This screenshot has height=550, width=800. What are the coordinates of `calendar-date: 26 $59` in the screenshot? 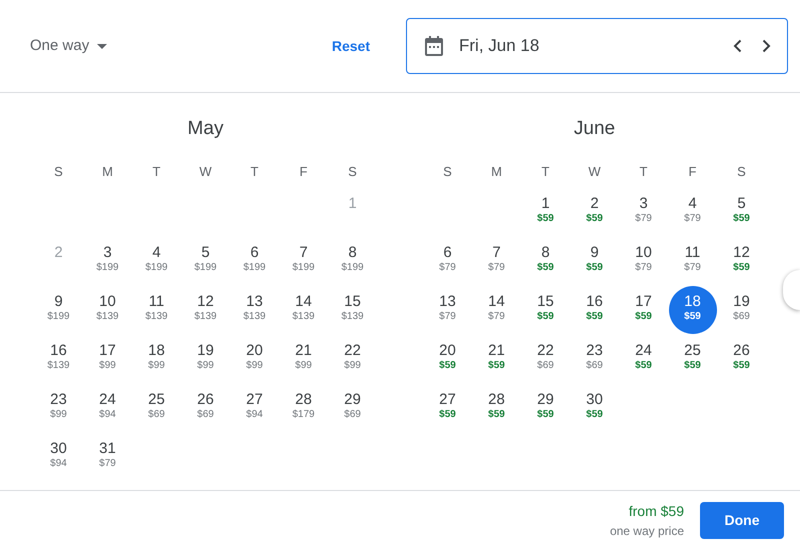 It's located at (742, 358).